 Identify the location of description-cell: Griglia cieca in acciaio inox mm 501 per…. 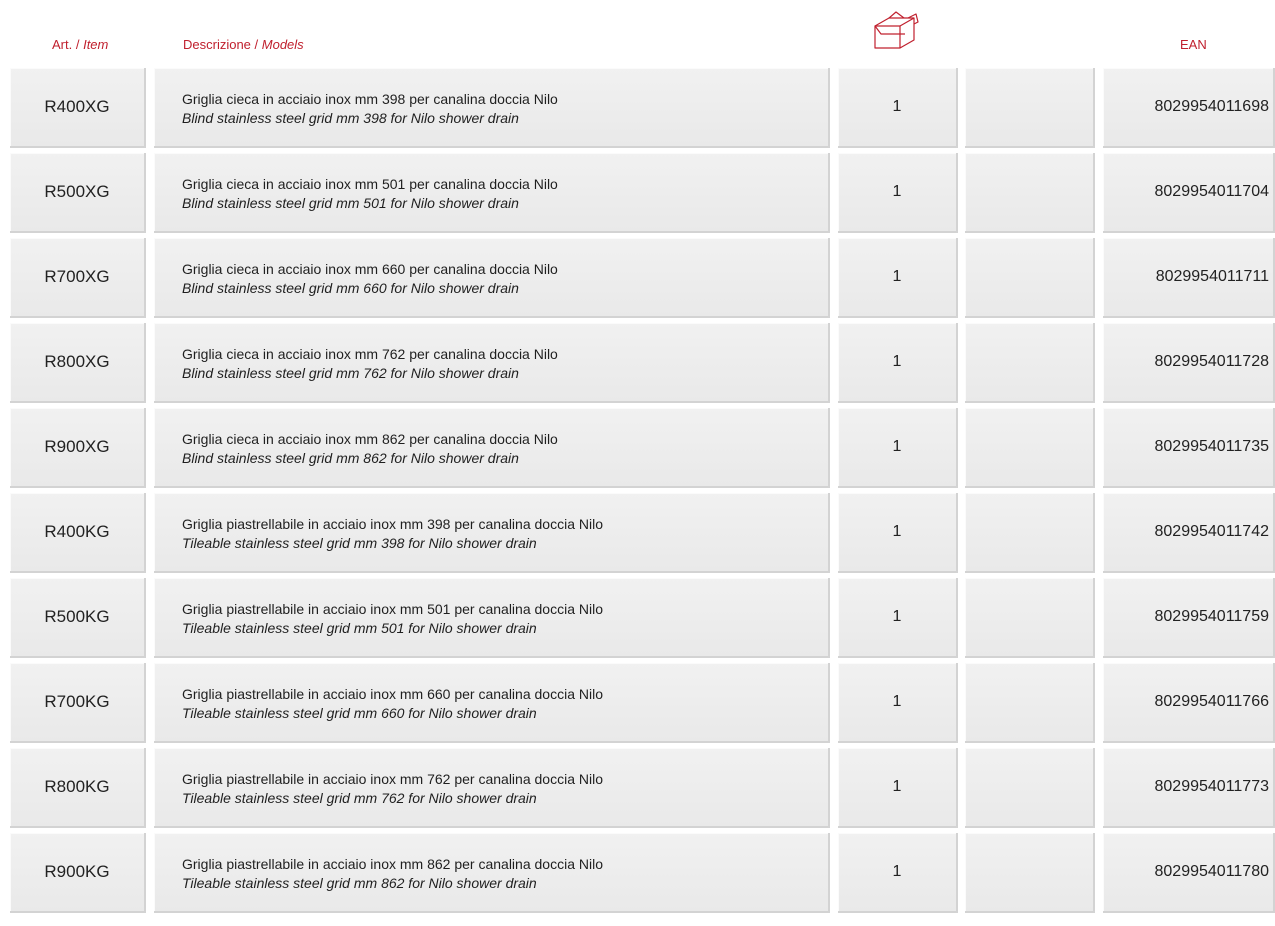
(492, 193).